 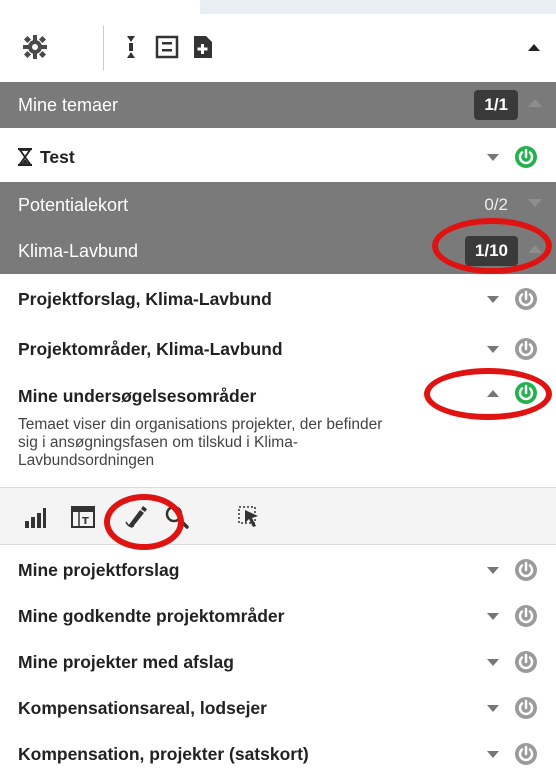 I want to click on group-count-badge: 1/1, so click(x=496, y=105).